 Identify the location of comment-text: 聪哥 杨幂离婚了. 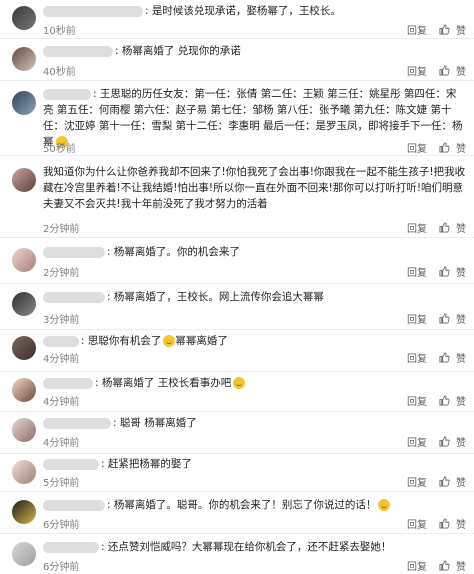
(158, 423).